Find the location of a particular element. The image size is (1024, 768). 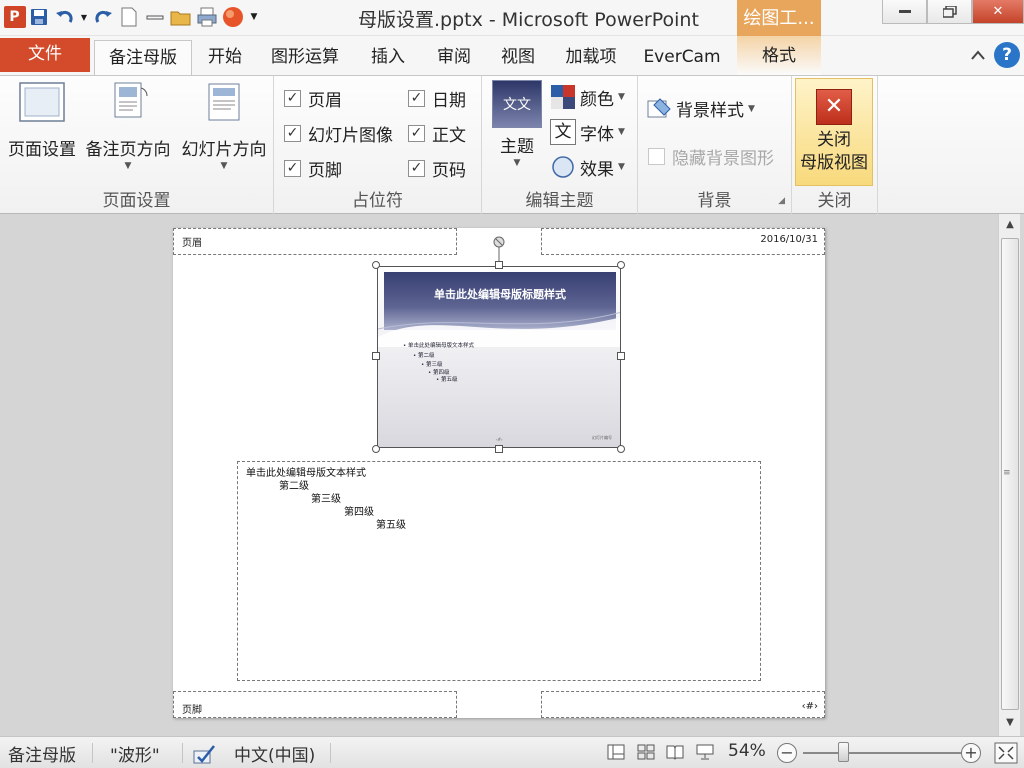

help-icon: ? is located at coordinates (1007, 55).